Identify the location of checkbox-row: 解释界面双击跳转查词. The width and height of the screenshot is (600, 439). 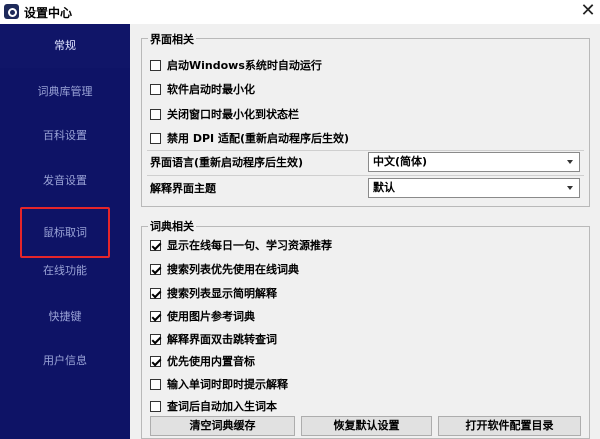
(213, 339).